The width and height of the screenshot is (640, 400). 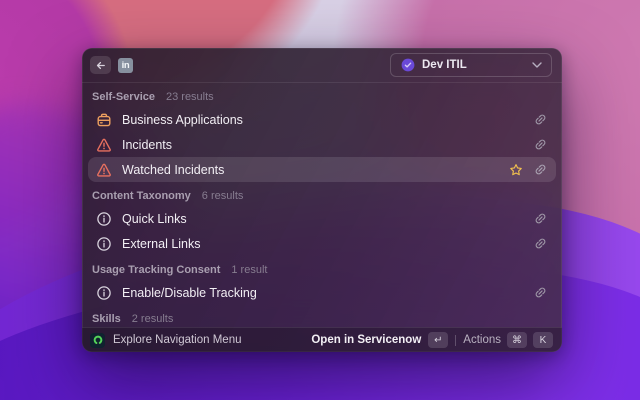 I want to click on list-item: External Links, so click(x=322, y=243).